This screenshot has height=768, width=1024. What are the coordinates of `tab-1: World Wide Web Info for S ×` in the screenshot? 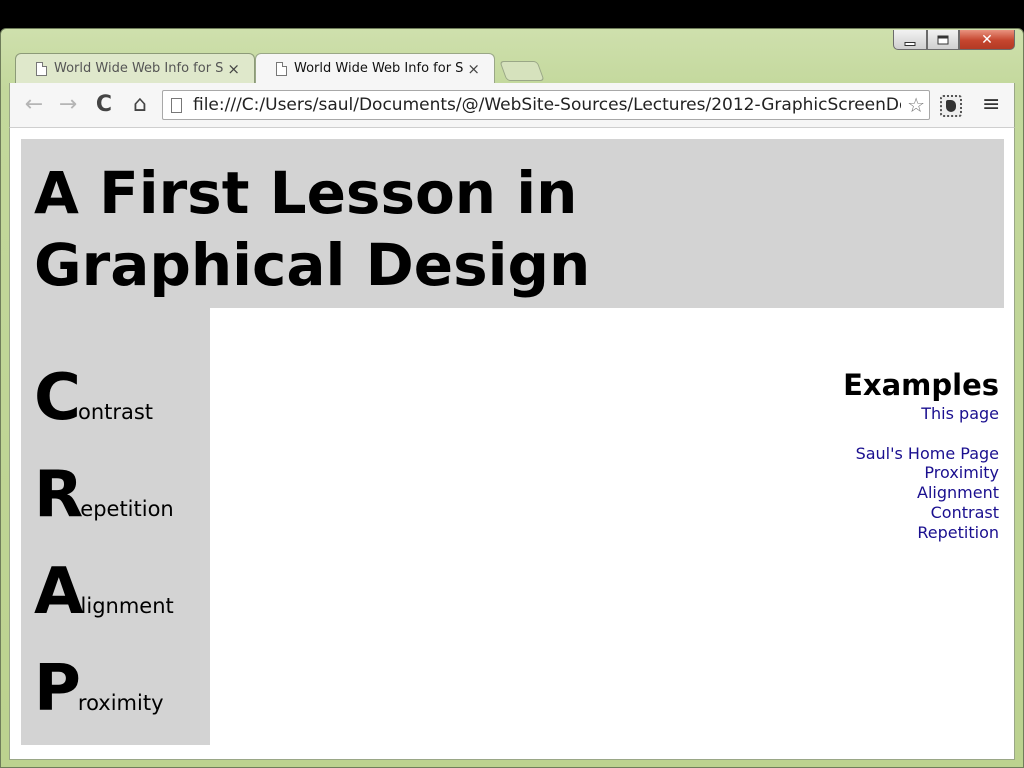 It's located at (135, 68).